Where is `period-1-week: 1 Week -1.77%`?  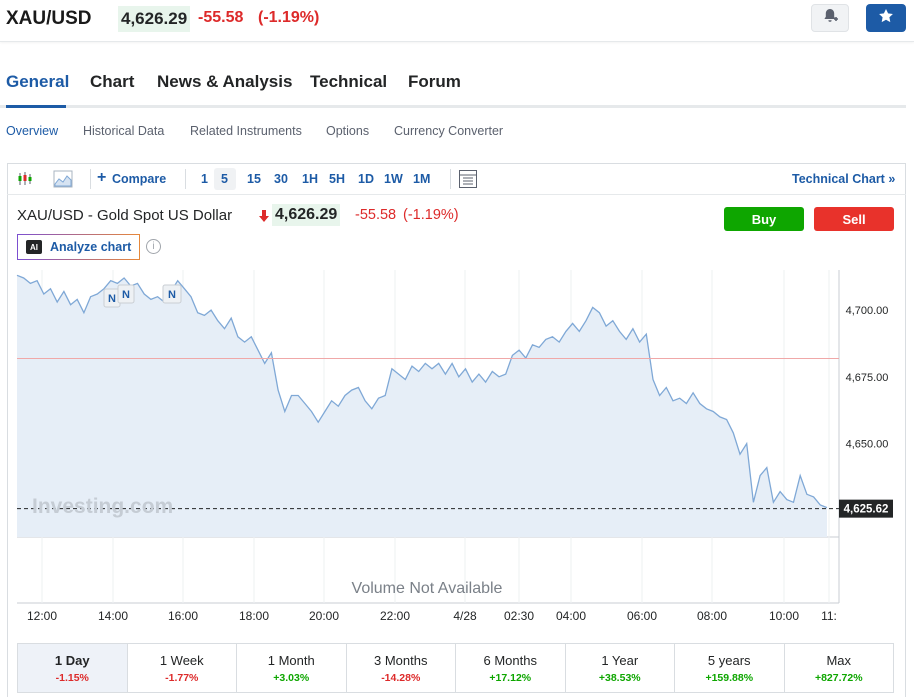 period-1-week: 1 Week -1.77% is located at coordinates (182, 668).